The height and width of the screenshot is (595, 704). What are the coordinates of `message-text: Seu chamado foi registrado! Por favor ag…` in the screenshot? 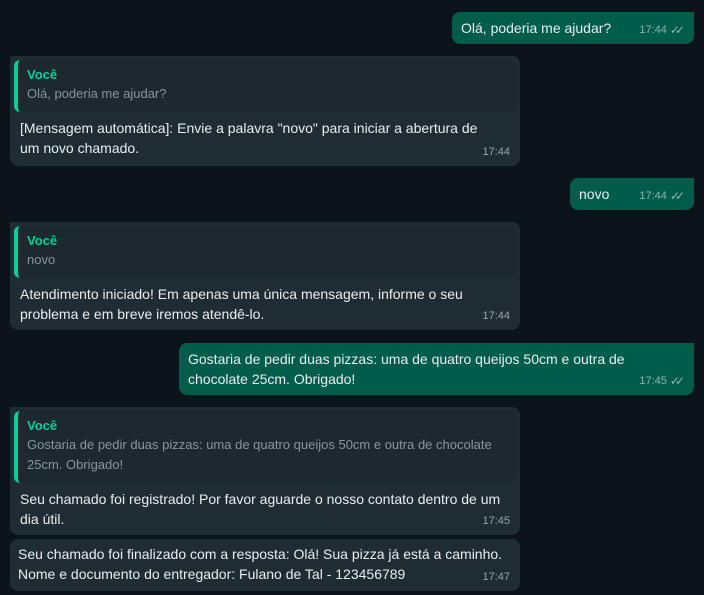 It's located at (260, 509).